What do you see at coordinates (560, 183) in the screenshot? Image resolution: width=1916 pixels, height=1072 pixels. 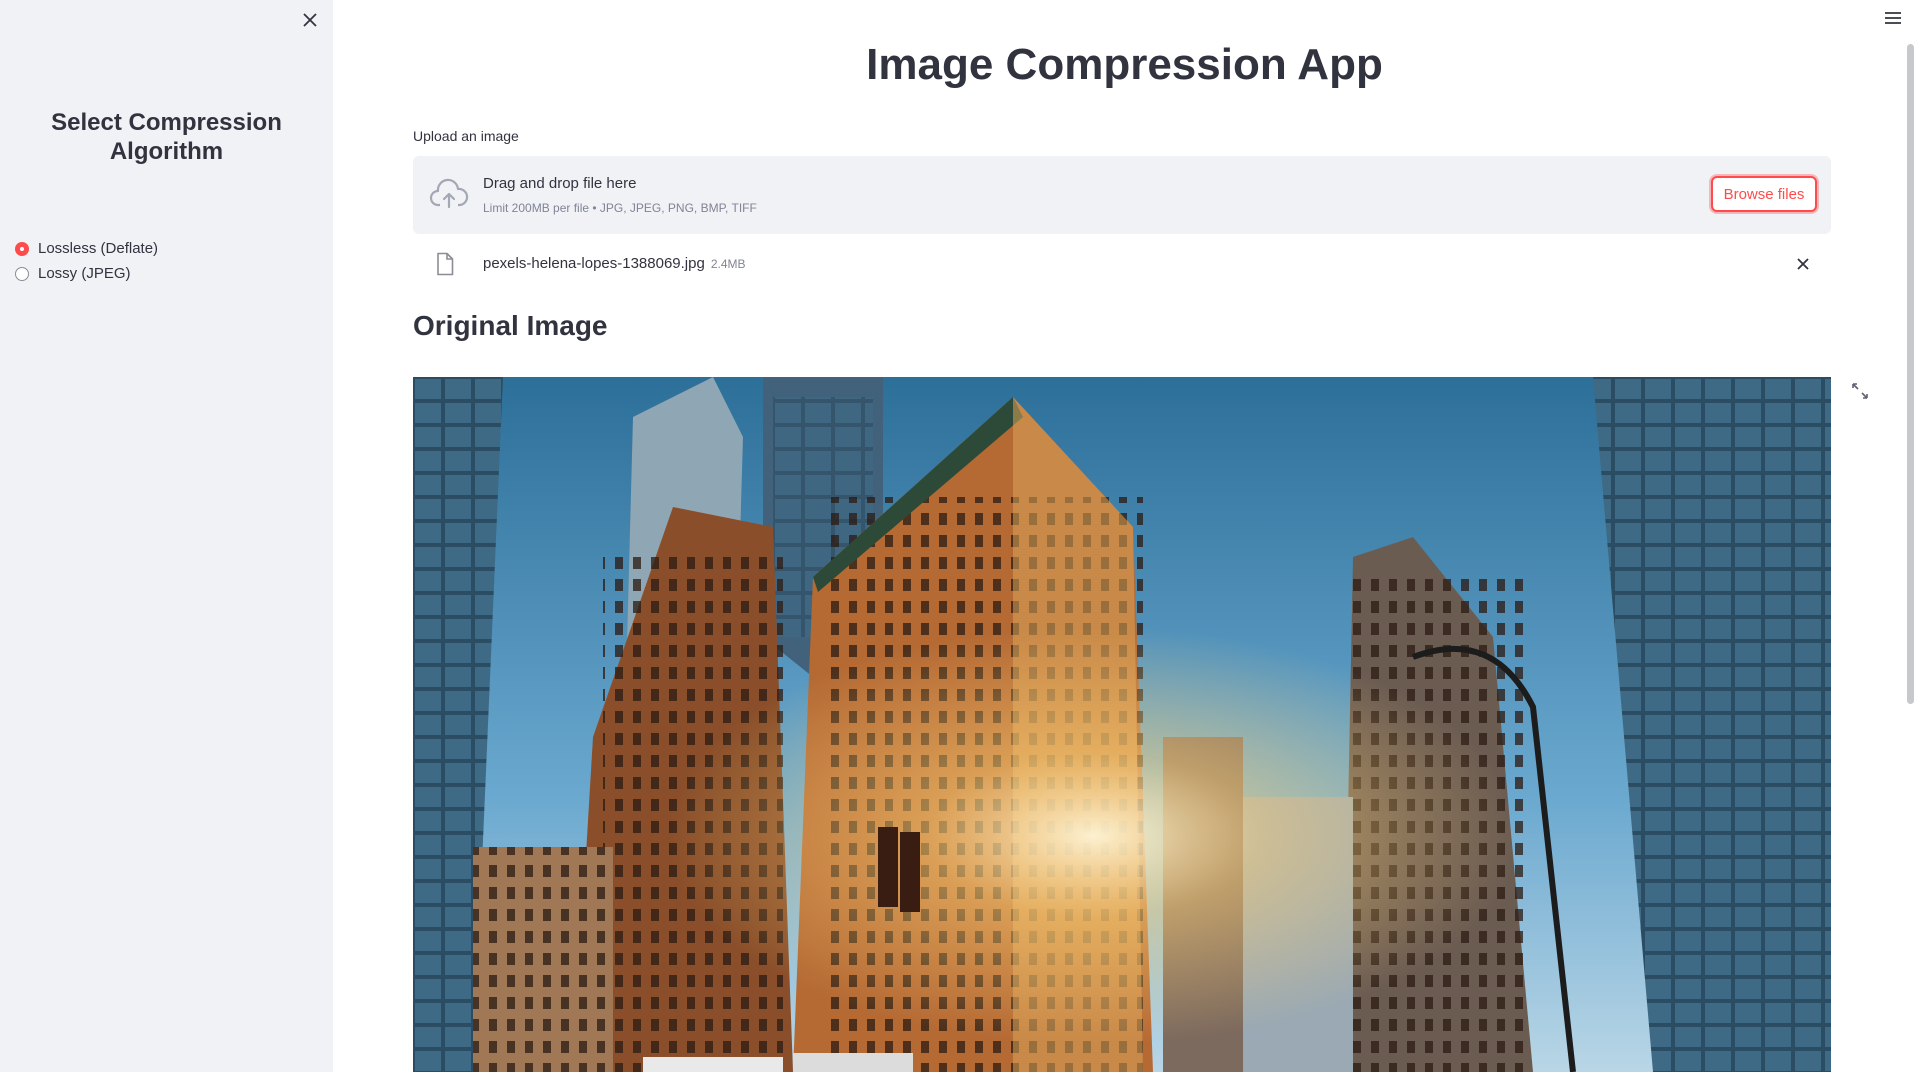 I see `dropzone-instructions: Drag and drop file here` at bounding box center [560, 183].